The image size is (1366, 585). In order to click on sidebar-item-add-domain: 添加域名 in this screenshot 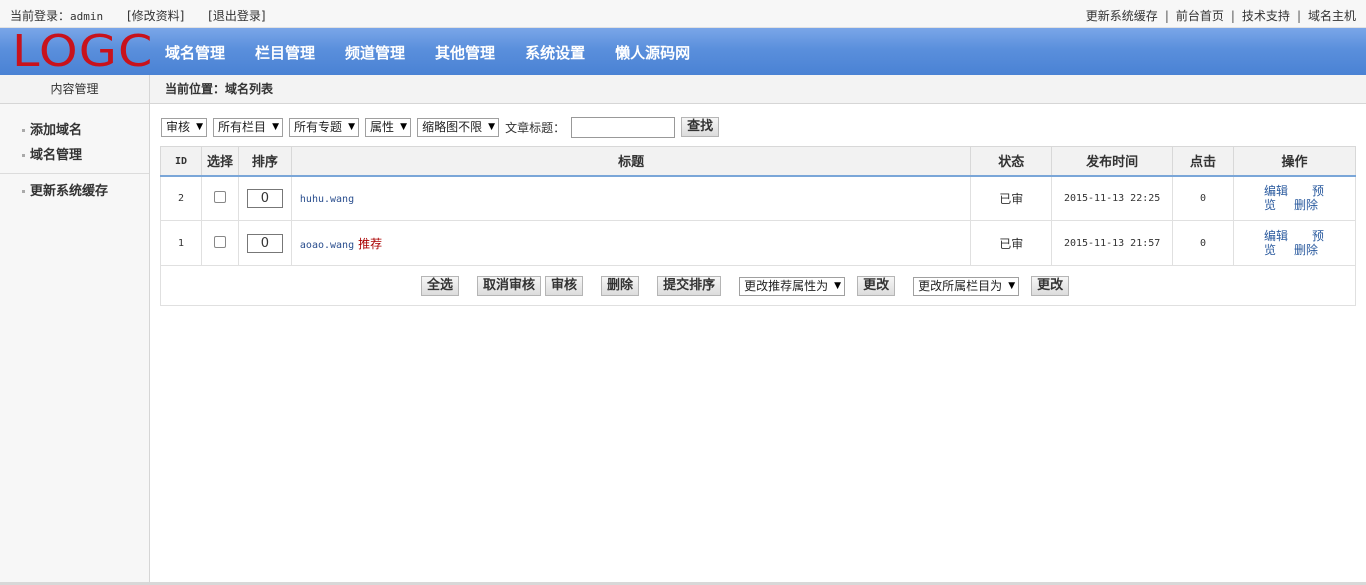, I will do `click(74, 130)`.